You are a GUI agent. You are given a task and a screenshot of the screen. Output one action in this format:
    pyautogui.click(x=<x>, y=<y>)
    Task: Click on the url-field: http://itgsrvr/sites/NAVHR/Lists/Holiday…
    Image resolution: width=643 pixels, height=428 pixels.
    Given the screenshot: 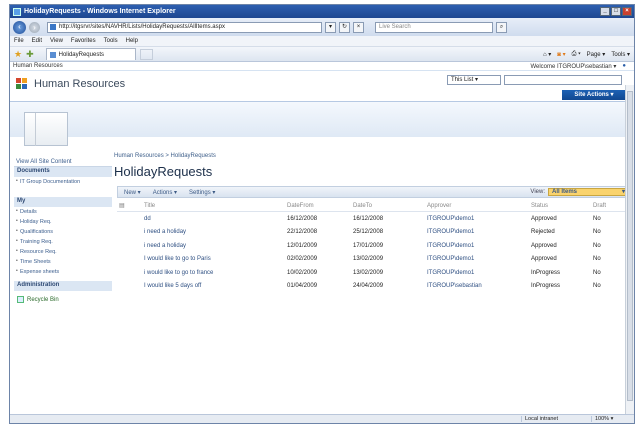 What is the action you would take?
    pyautogui.click(x=184, y=27)
    